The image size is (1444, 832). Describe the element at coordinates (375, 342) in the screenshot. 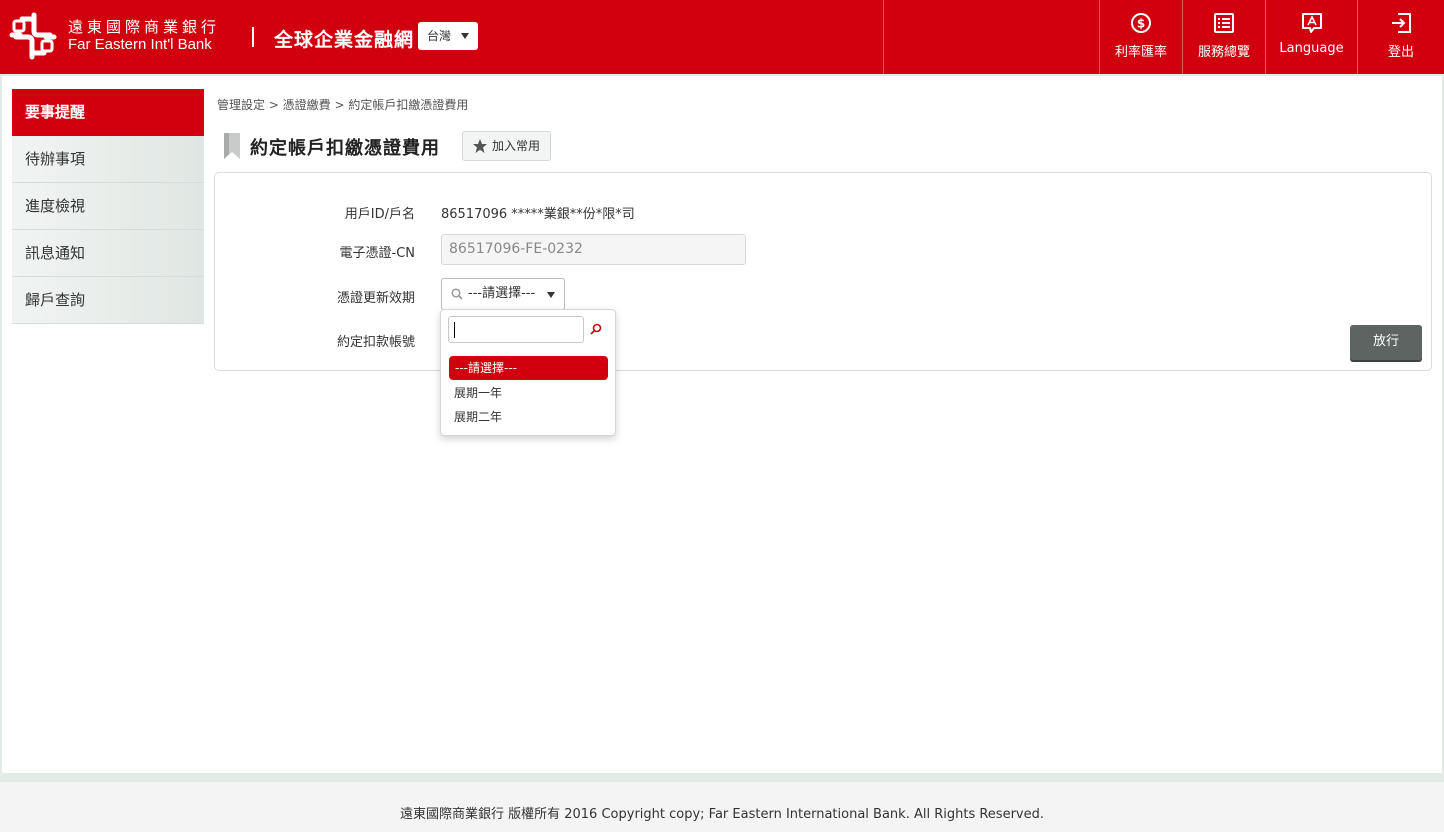

I see `debit-account-label: 約定扣款帳號` at that location.